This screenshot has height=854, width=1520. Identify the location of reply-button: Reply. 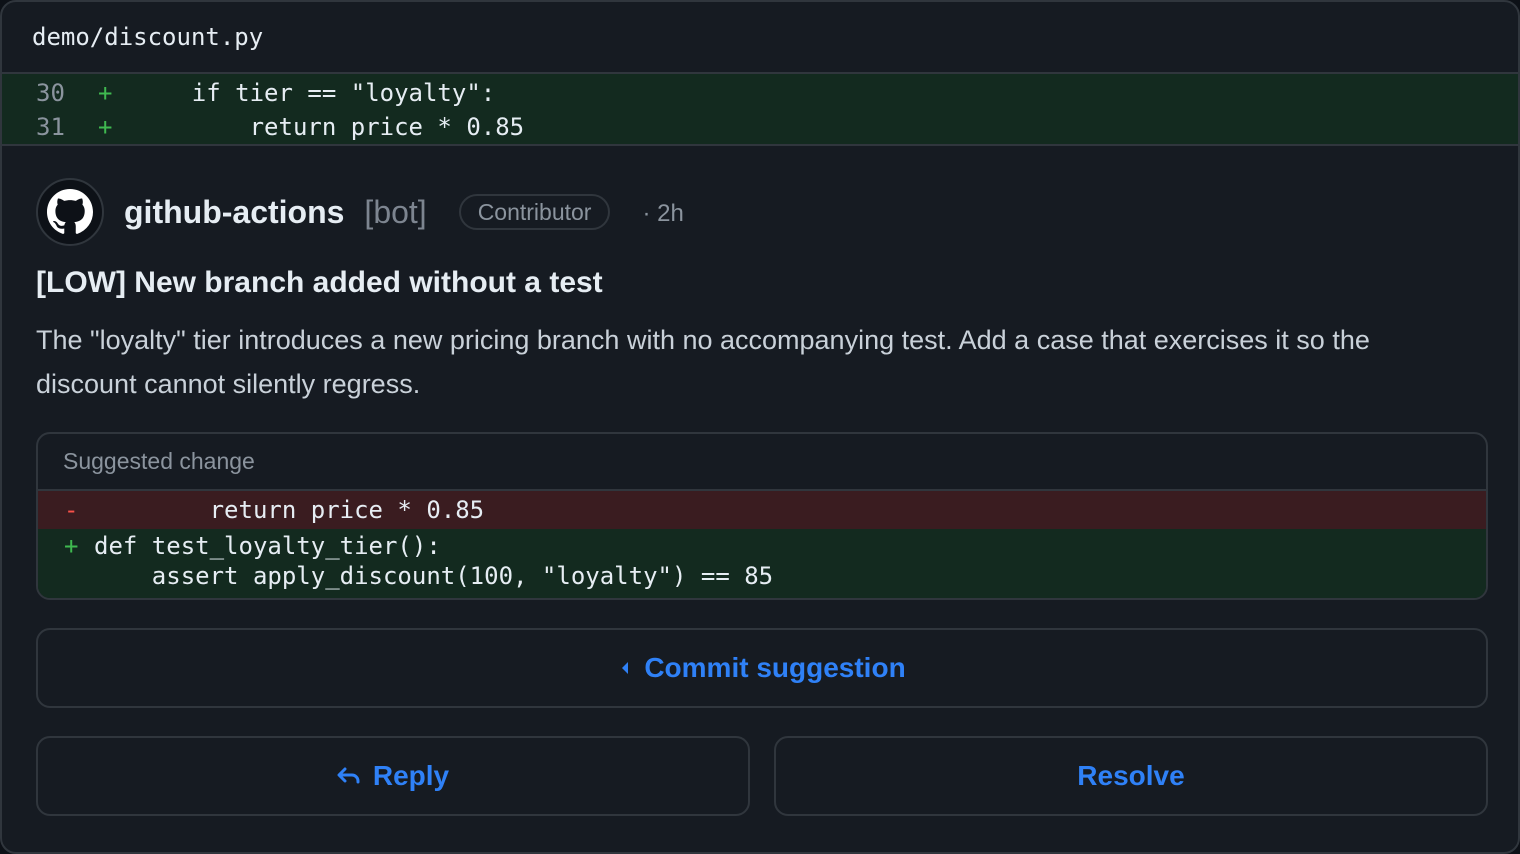
(393, 776).